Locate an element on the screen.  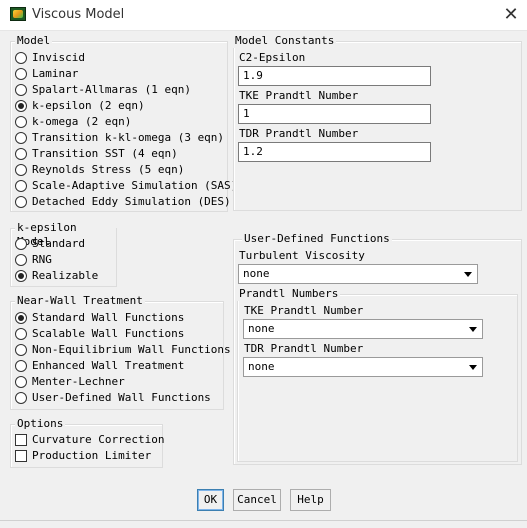
udf-tdr-prandtl-label: TDR Prandtl Number is located at coordinates (304, 348).